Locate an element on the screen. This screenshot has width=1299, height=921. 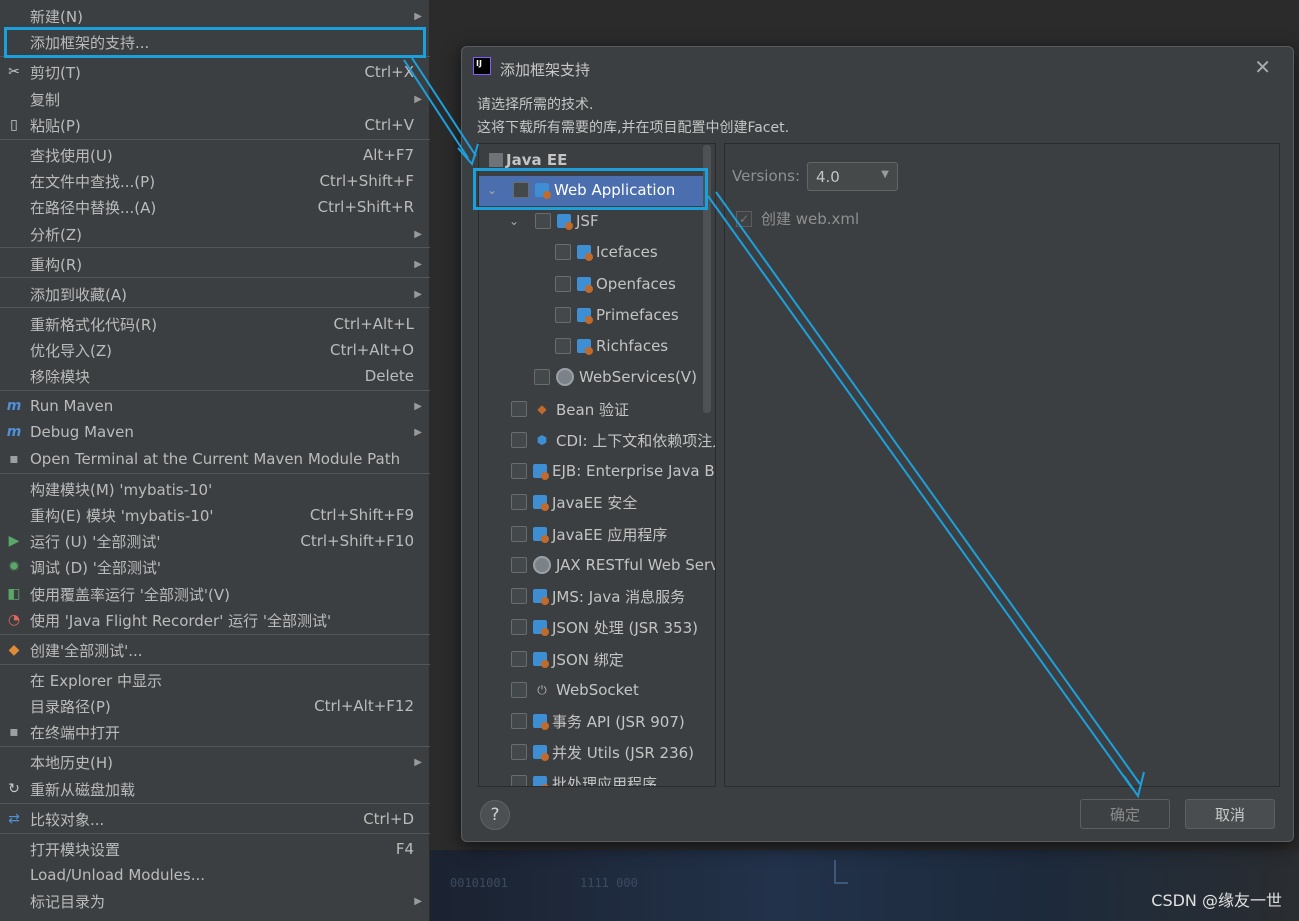
annotation-arrow-1a is located at coordinates (436, 109).